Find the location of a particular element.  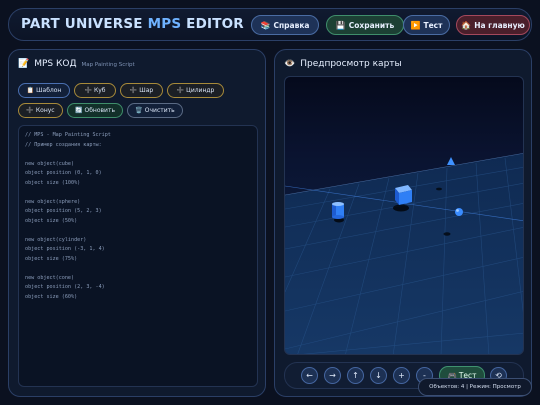

add-sphere-button: ➕ Шар is located at coordinates (141, 90).